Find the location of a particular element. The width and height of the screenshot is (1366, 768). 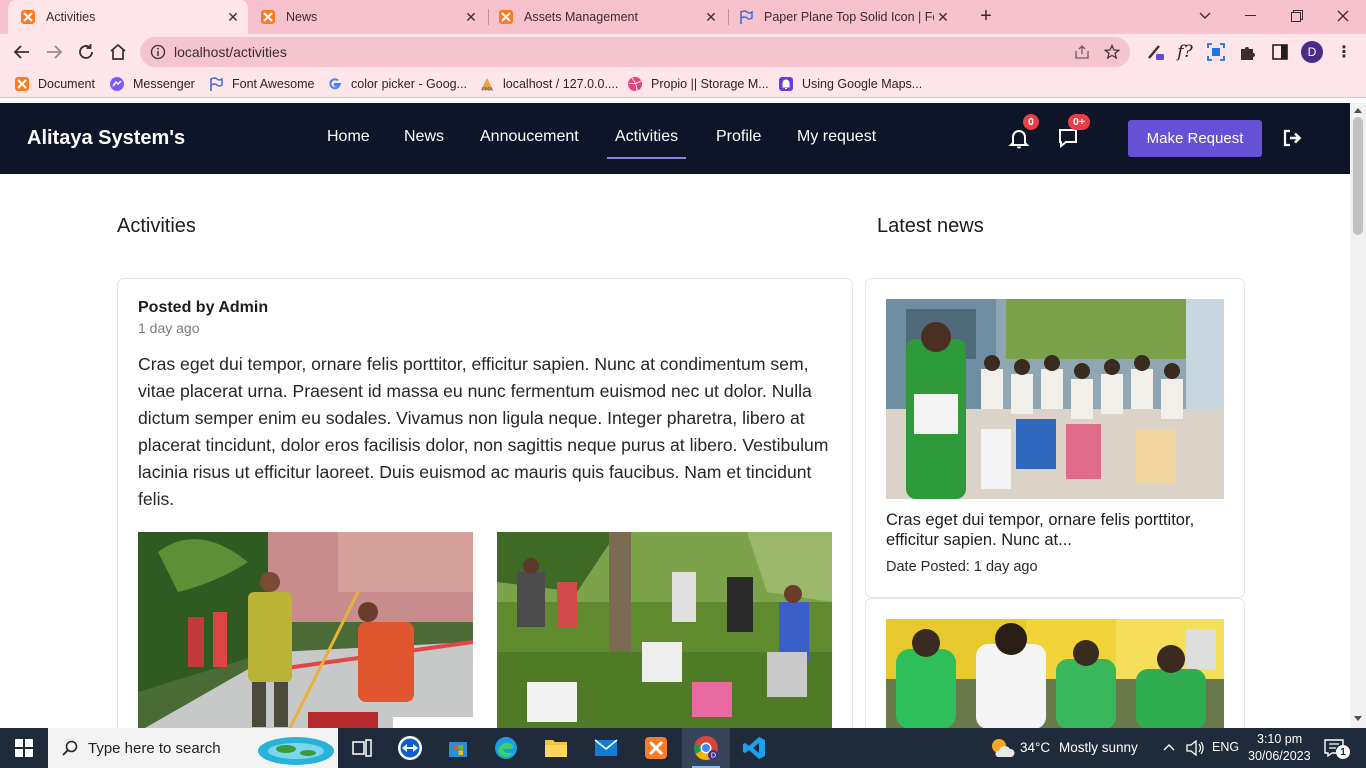

windows-icon is located at coordinates (24, 748).